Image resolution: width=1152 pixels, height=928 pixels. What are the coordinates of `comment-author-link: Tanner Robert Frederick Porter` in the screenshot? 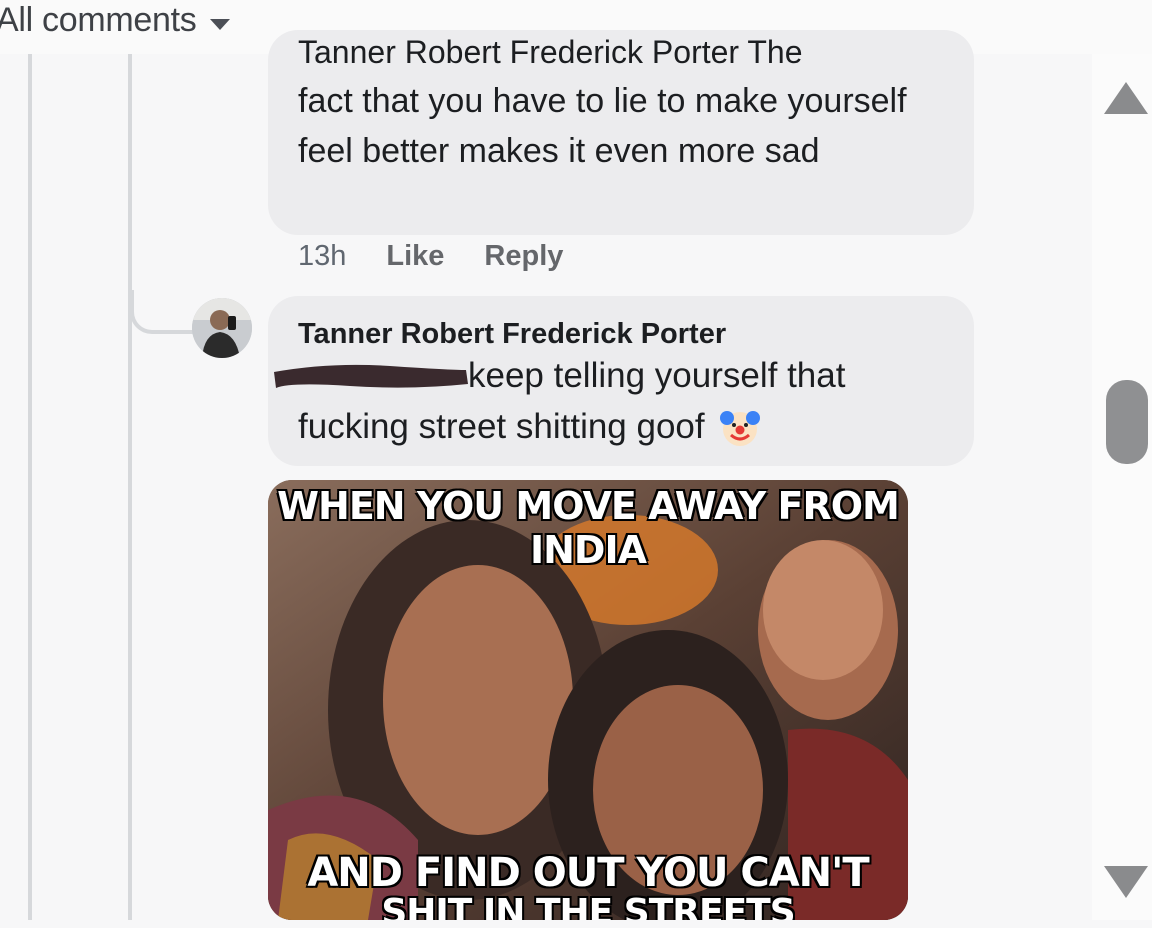 It's located at (512, 334).